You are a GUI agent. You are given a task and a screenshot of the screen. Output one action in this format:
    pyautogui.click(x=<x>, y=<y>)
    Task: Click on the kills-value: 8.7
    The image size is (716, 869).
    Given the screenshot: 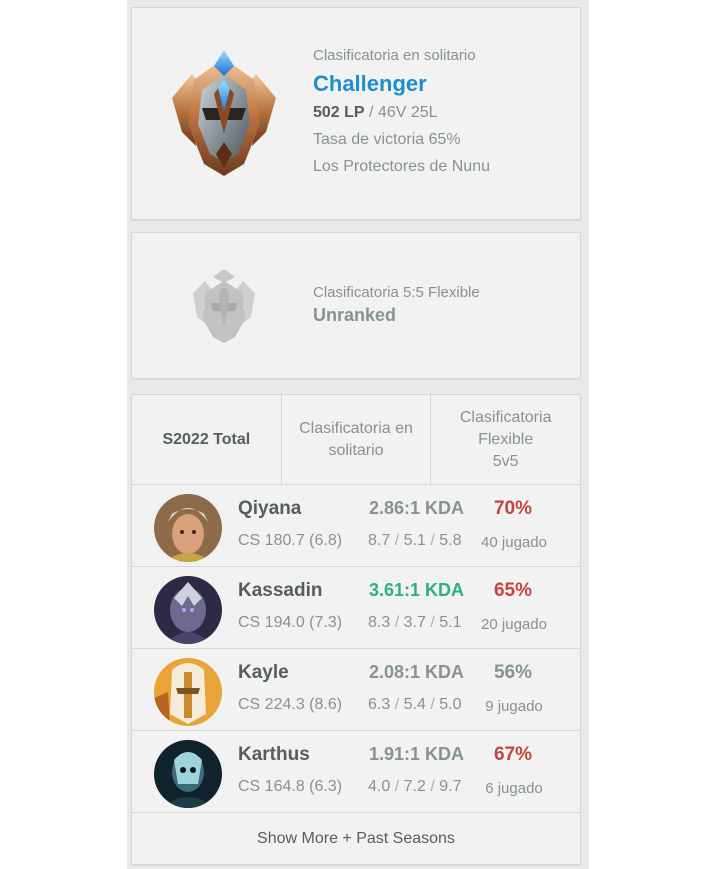 What is the action you would take?
    pyautogui.click(x=379, y=540)
    